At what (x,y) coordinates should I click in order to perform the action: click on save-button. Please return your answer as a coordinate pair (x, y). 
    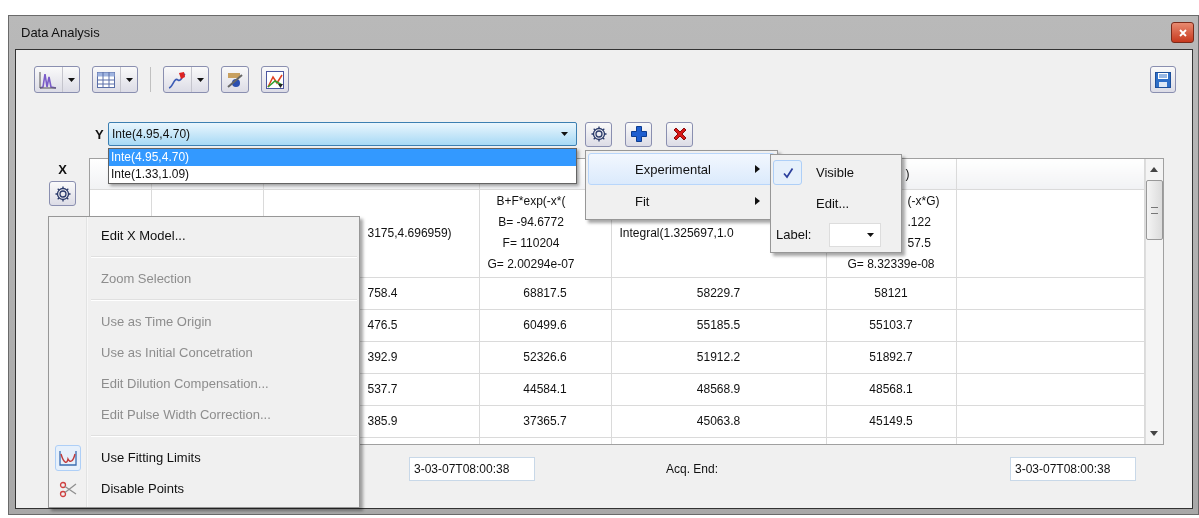
    Looking at the image, I should click on (1163, 79).